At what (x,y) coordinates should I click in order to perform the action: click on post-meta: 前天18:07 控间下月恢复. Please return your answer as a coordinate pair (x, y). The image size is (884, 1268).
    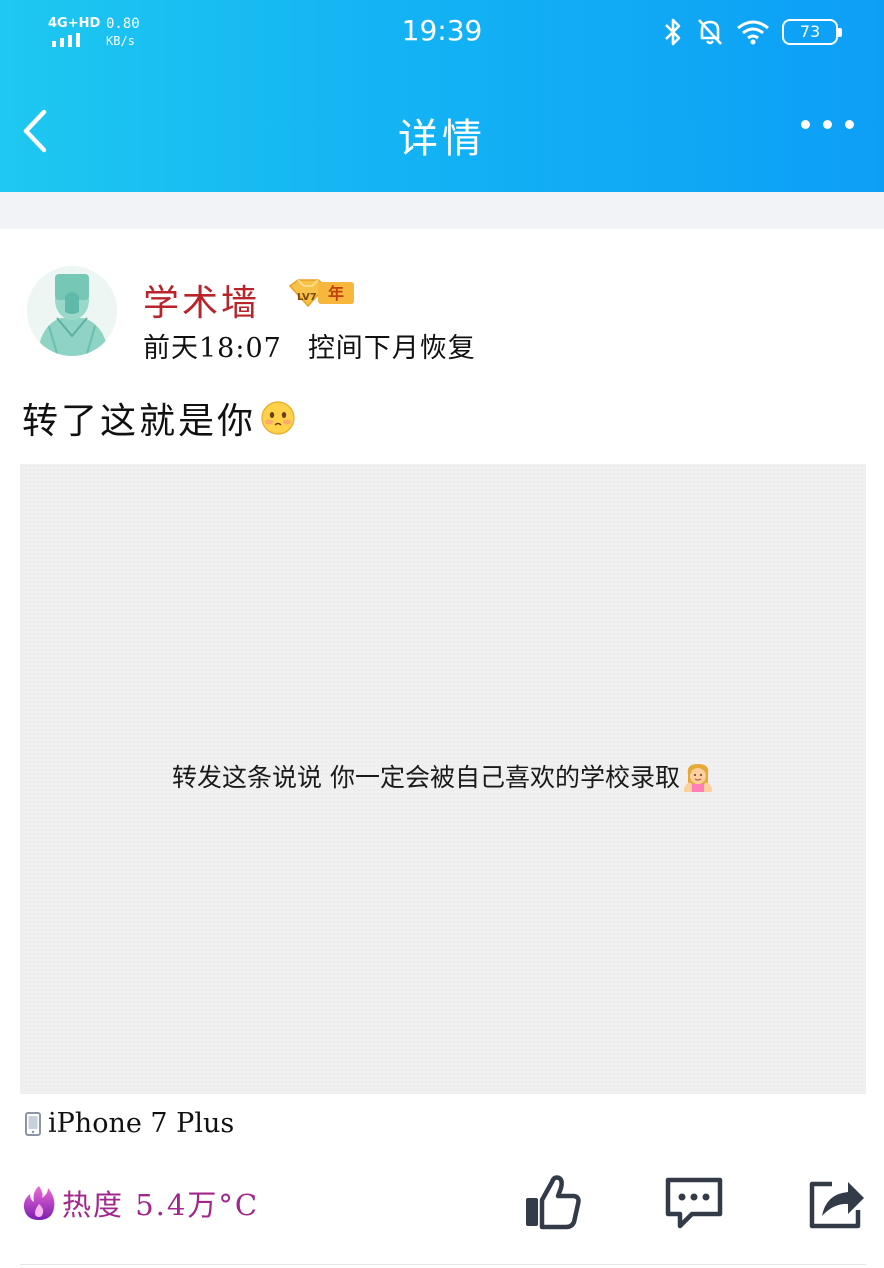
    Looking at the image, I should click on (309, 345).